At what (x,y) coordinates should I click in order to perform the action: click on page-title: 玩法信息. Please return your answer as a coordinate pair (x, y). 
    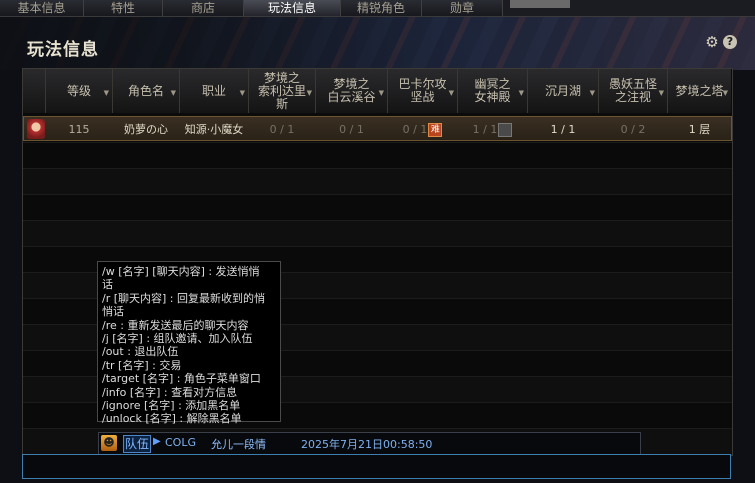
    Looking at the image, I should click on (63, 50).